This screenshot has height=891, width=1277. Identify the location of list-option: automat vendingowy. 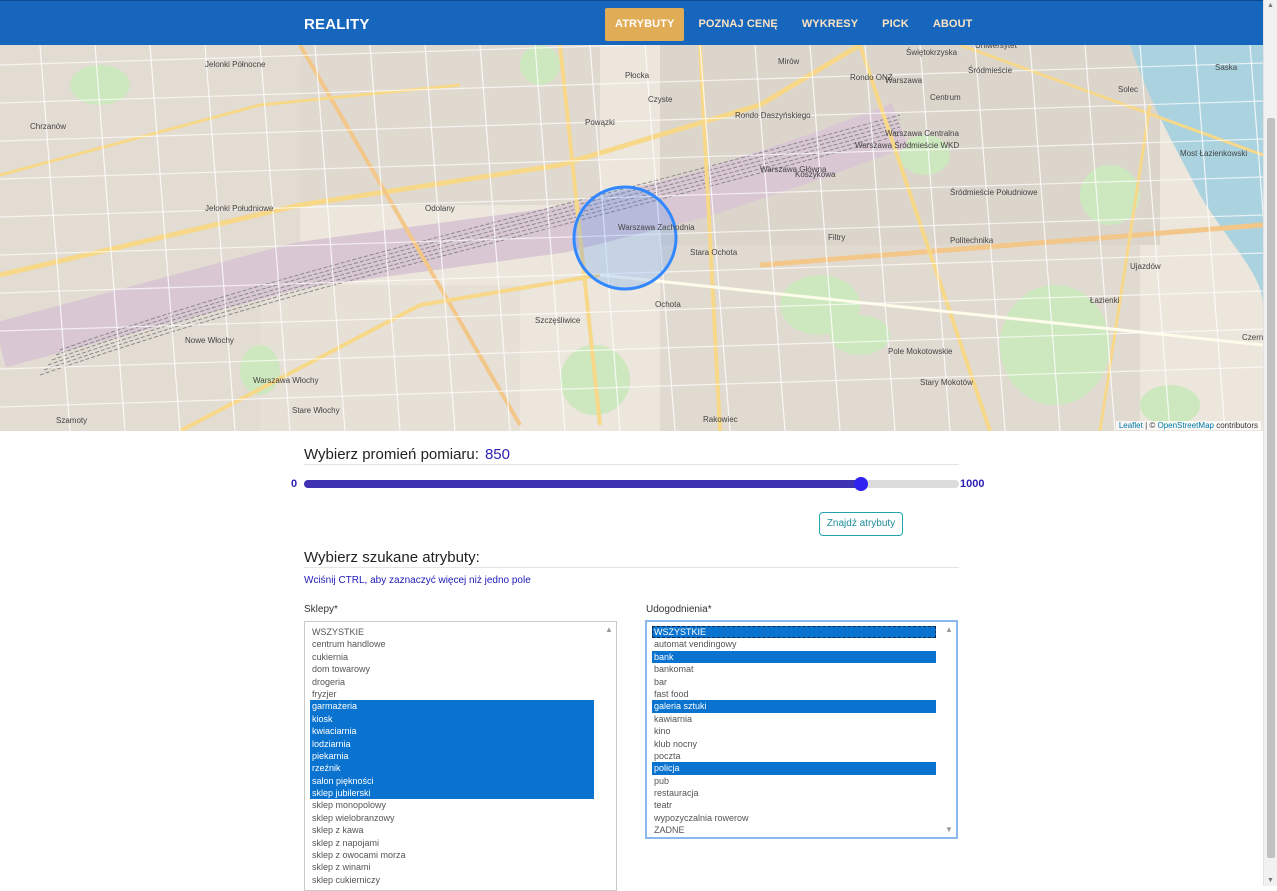
(794, 644).